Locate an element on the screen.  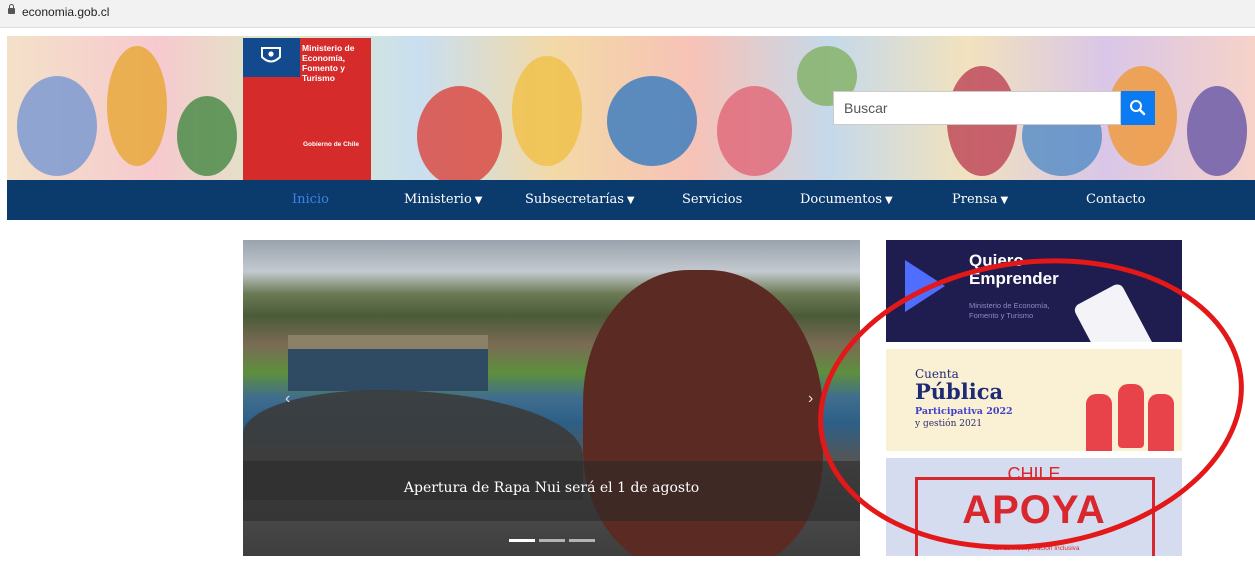
nav-label: Inicio is located at coordinates (310, 199).